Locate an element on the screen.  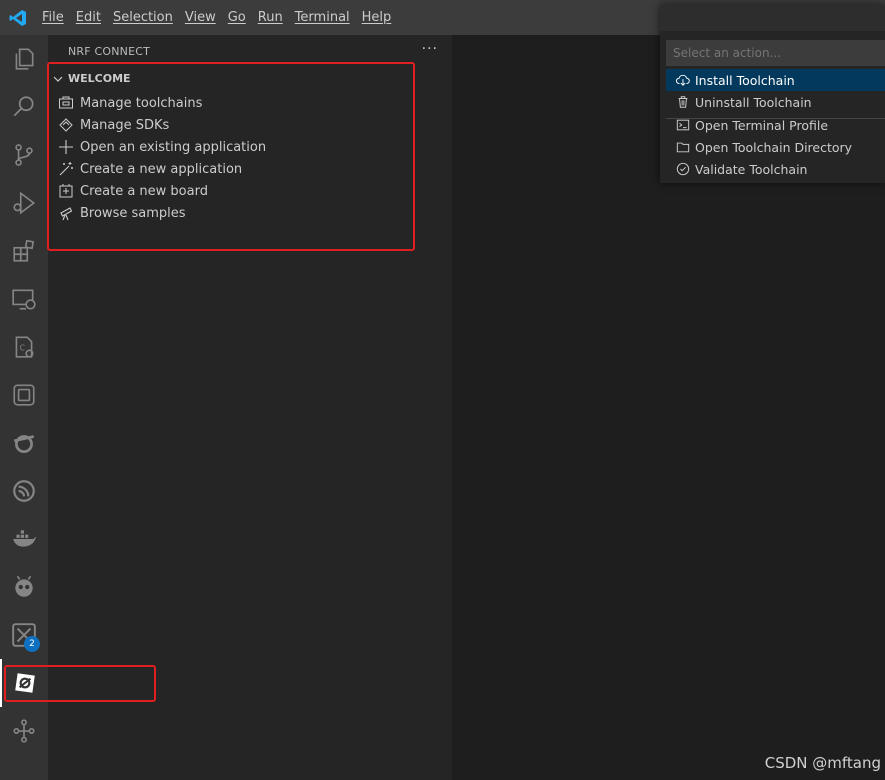
explorer-icon is located at coordinates (24, 59).